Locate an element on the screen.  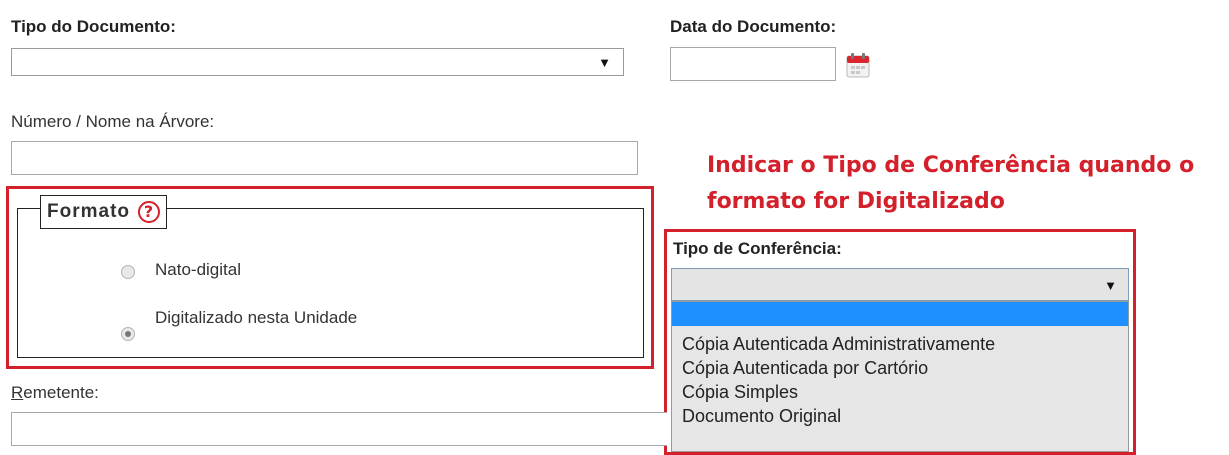
numero-nome-input is located at coordinates (324, 158).